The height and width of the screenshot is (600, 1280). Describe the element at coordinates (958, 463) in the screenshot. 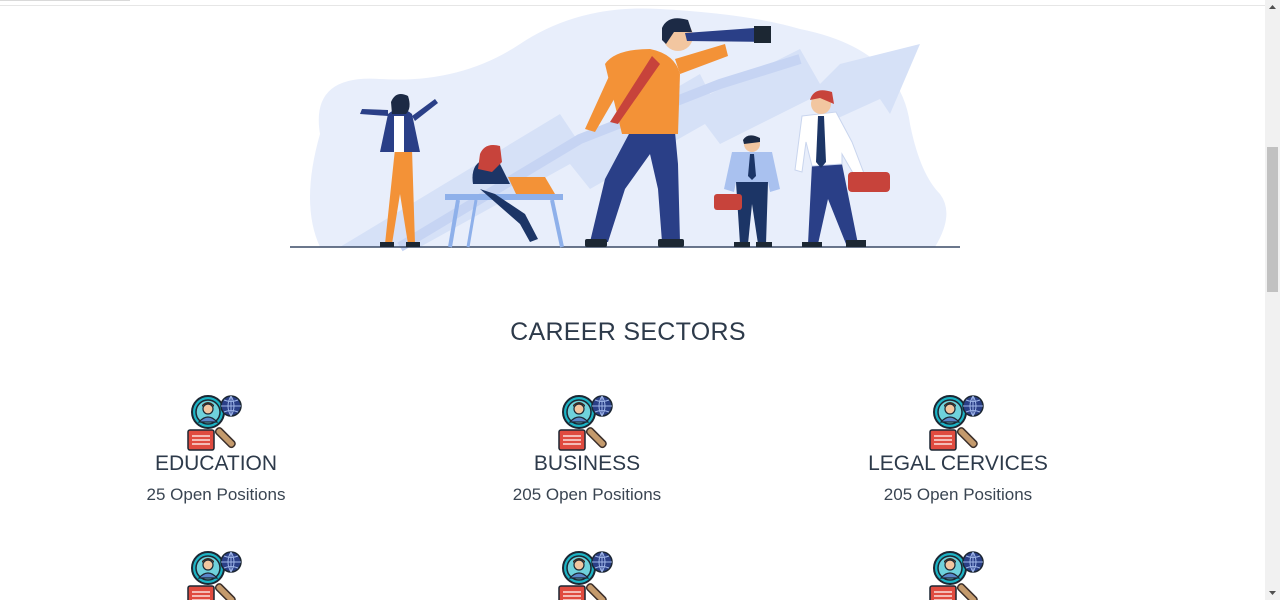

I see `sector-name: LEGAL CERVICES` at that location.